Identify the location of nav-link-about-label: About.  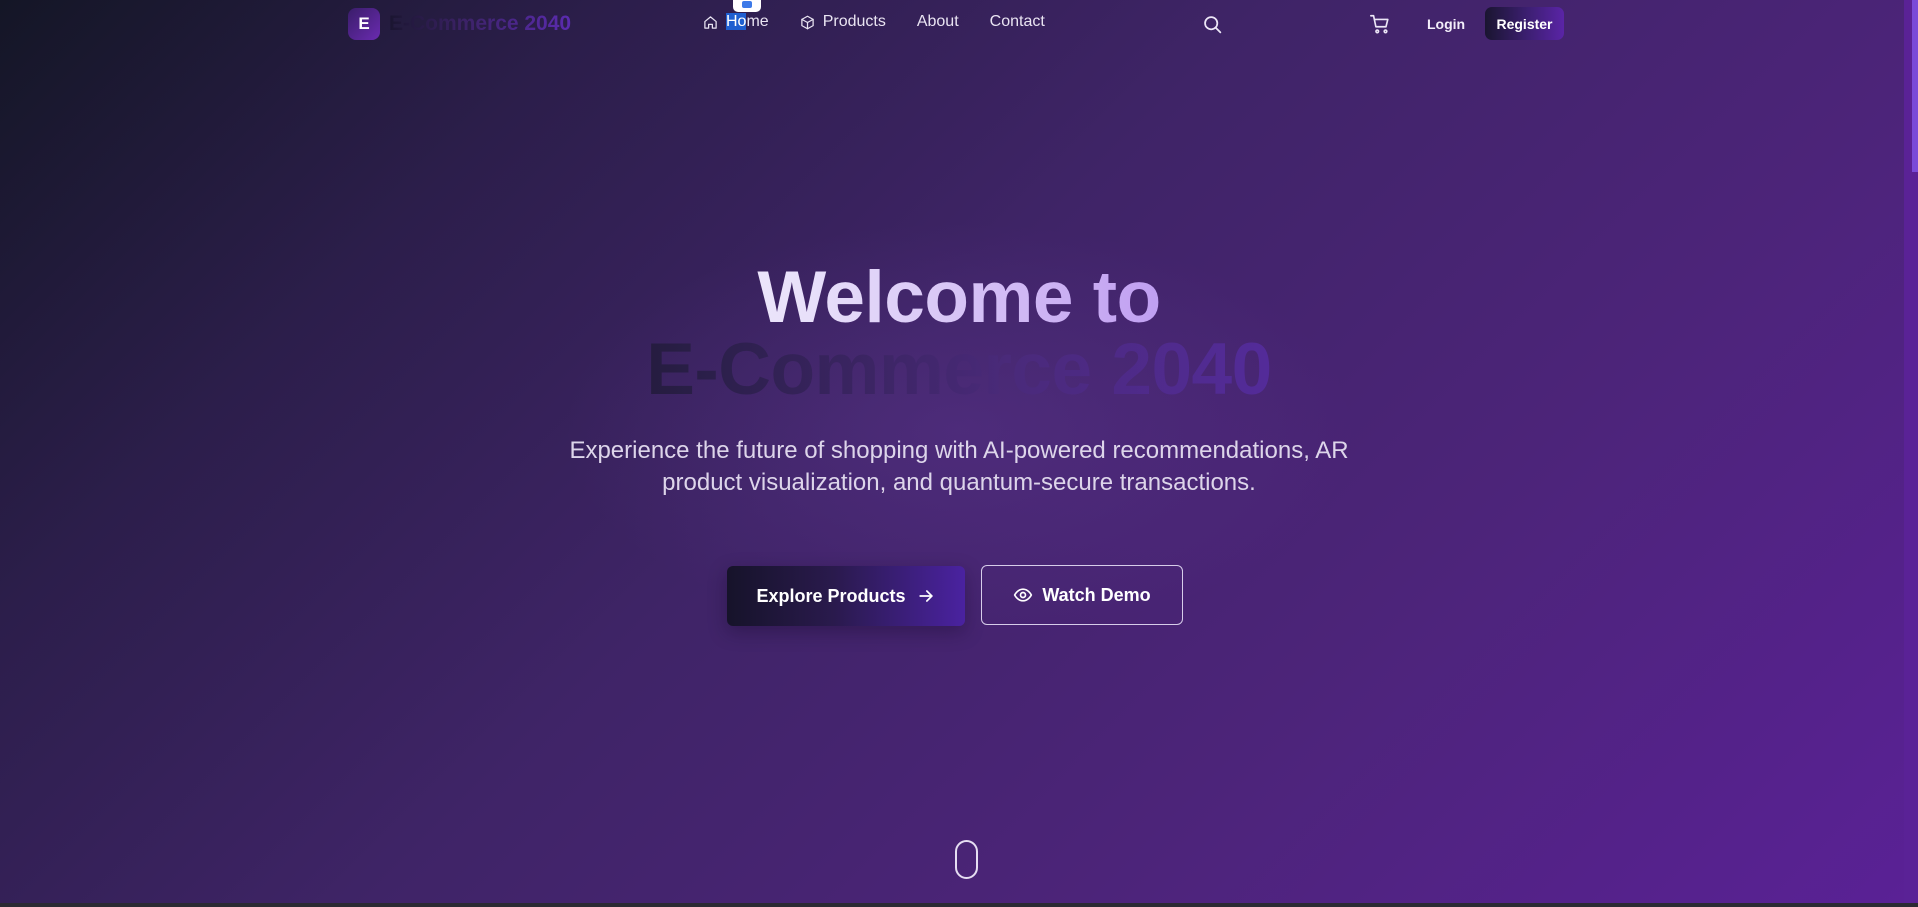
(937, 21).